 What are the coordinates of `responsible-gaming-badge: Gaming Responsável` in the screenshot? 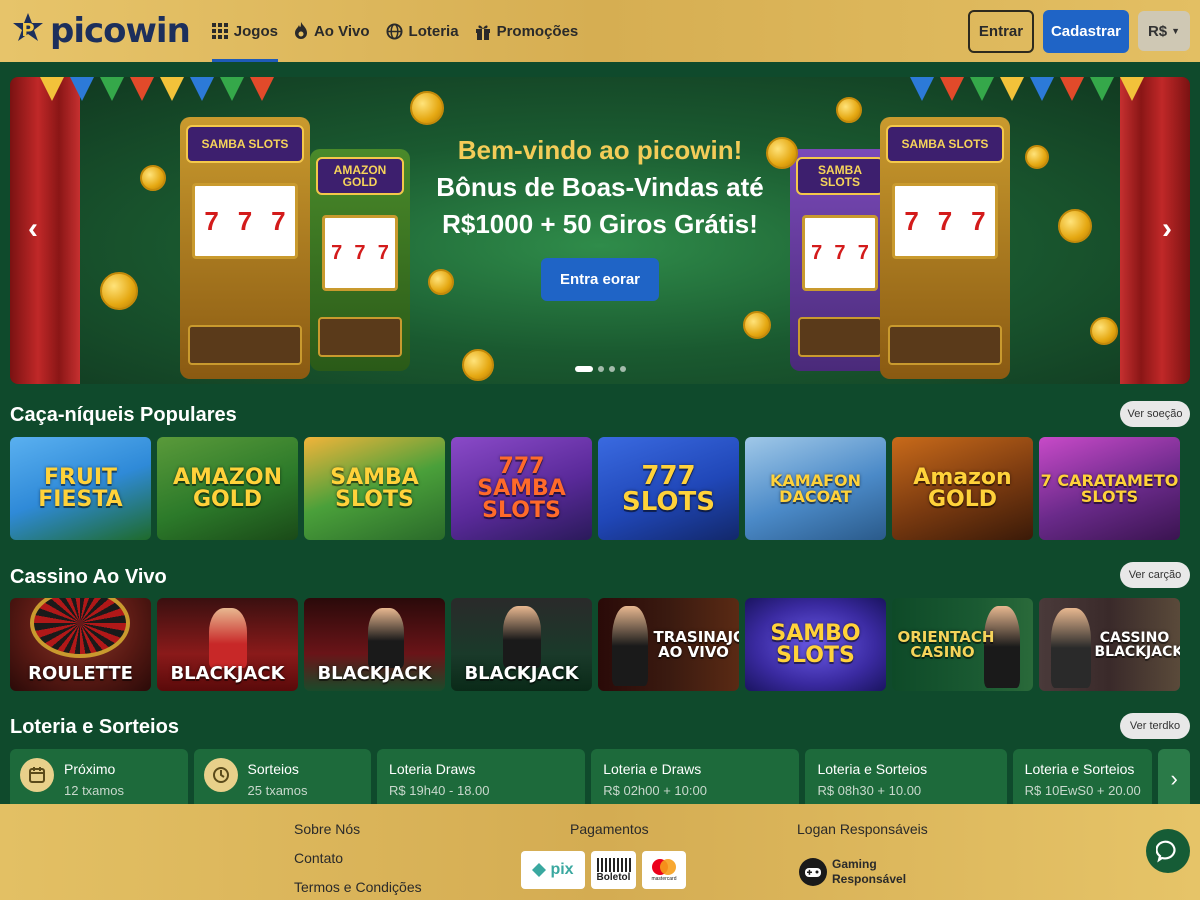 It's located at (852, 872).